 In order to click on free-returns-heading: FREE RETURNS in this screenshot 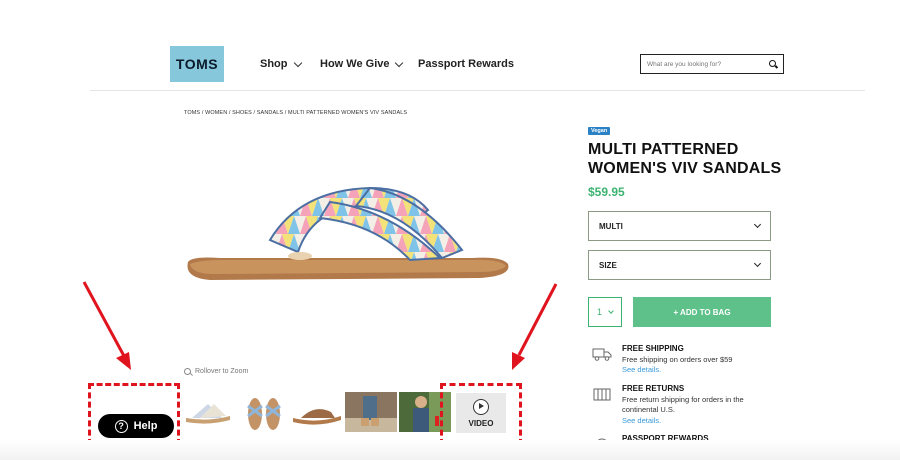, I will do `click(653, 388)`.